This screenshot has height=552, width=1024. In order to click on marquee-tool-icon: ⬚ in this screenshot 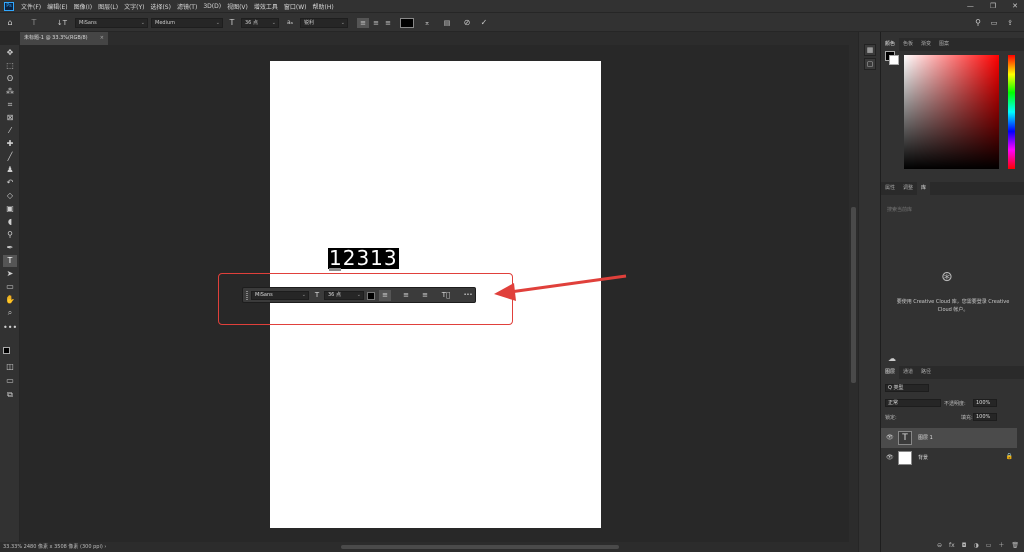, I will do `click(10, 66)`.